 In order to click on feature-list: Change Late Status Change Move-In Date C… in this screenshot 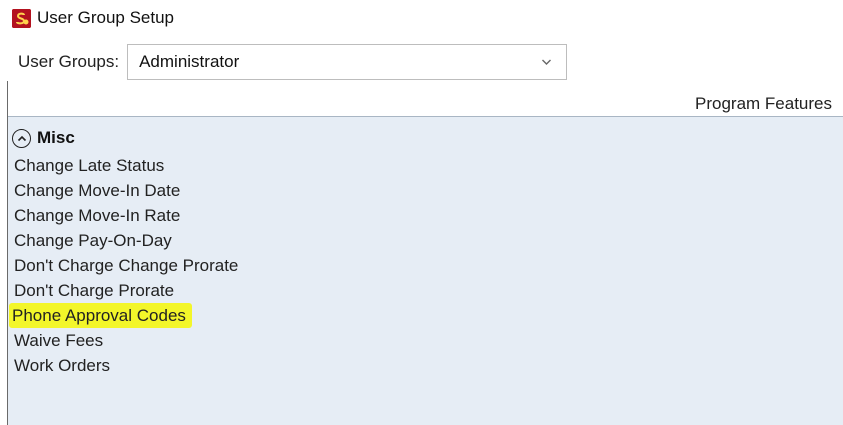, I will do `click(124, 265)`.